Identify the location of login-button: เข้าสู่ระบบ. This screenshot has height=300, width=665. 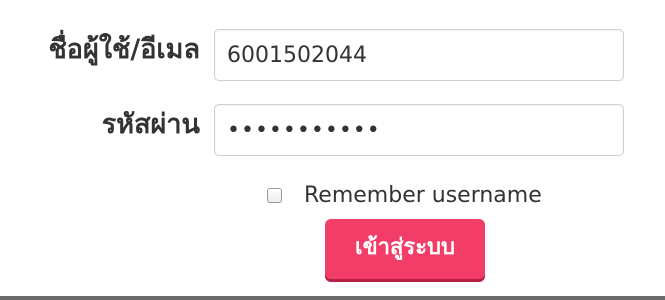
(405, 249).